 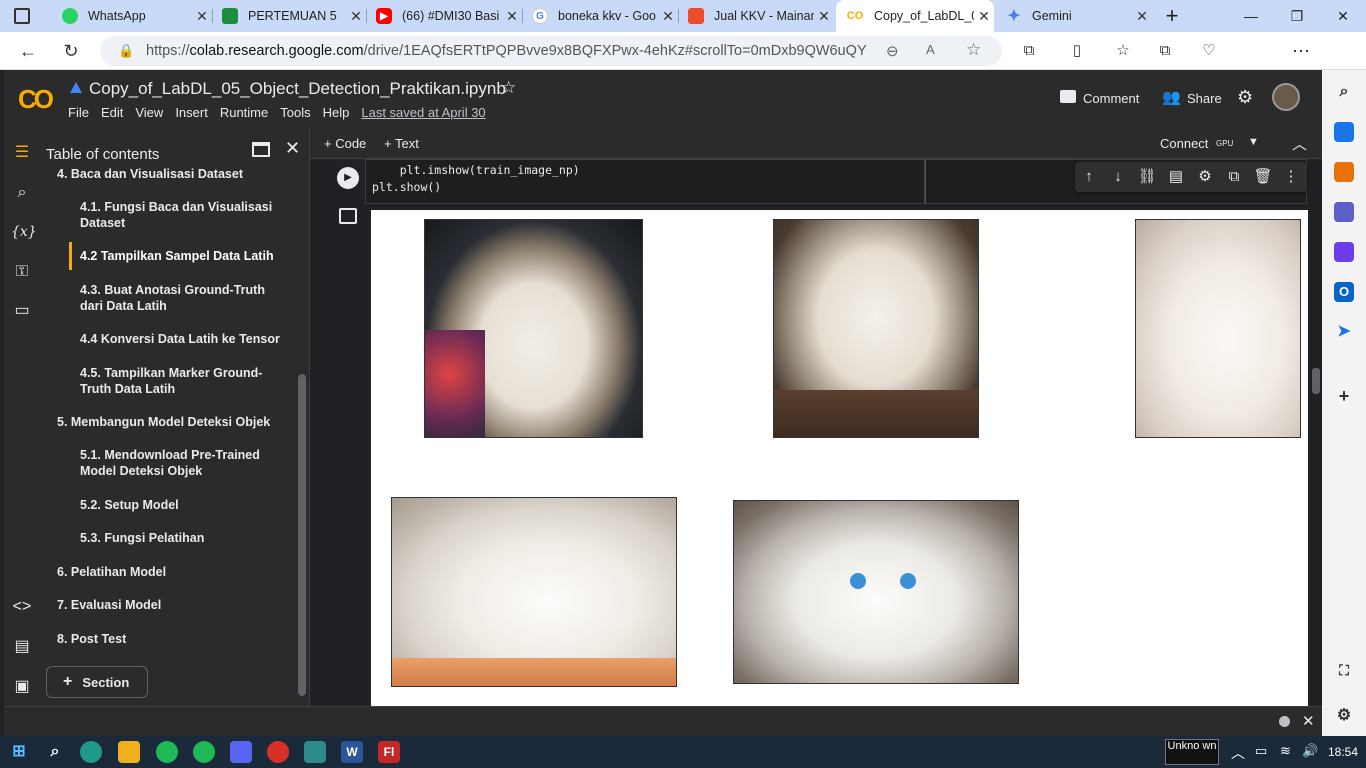 I want to click on split-screen-icon: ▯, so click(x=1077, y=51).